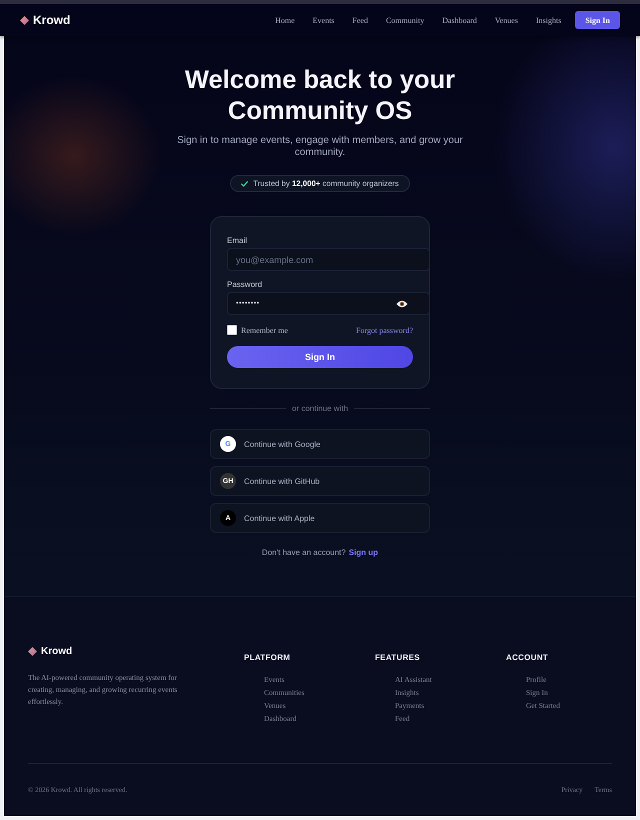 The image size is (640, 820). Describe the element at coordinates (384, 330) in the screenshot. I see `forgot-password-link: Forgot password?` at that location.